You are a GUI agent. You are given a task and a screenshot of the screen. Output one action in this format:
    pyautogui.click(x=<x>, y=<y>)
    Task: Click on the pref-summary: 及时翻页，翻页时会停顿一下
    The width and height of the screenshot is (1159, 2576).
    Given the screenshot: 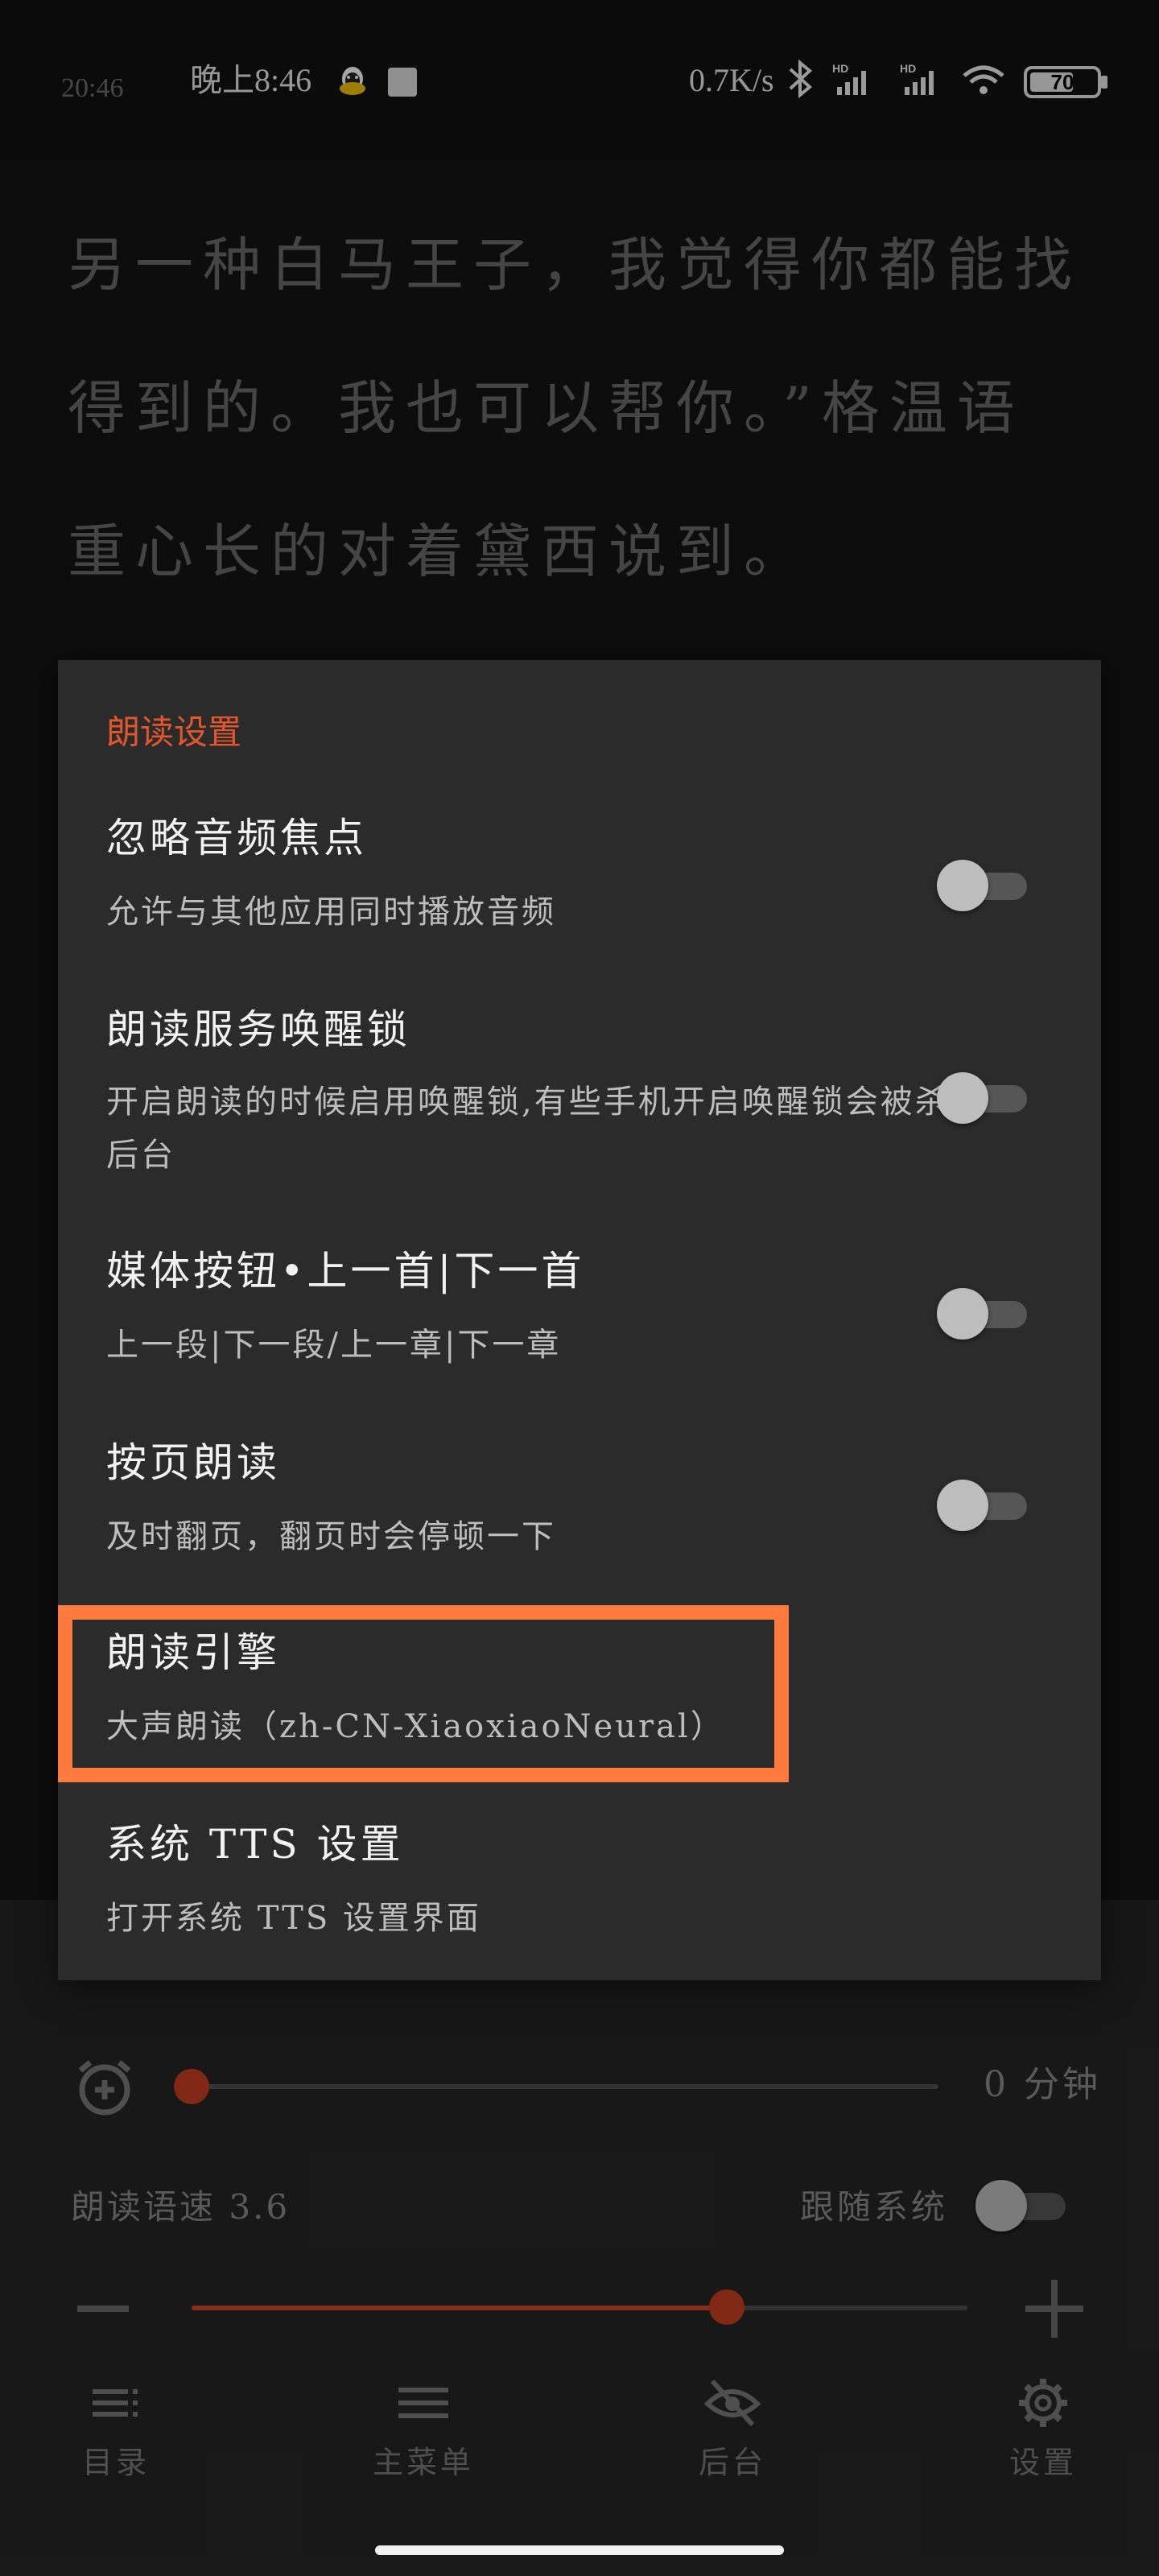 What is the action you would take?
    pyautogui.click(x=331, y=1536)
    